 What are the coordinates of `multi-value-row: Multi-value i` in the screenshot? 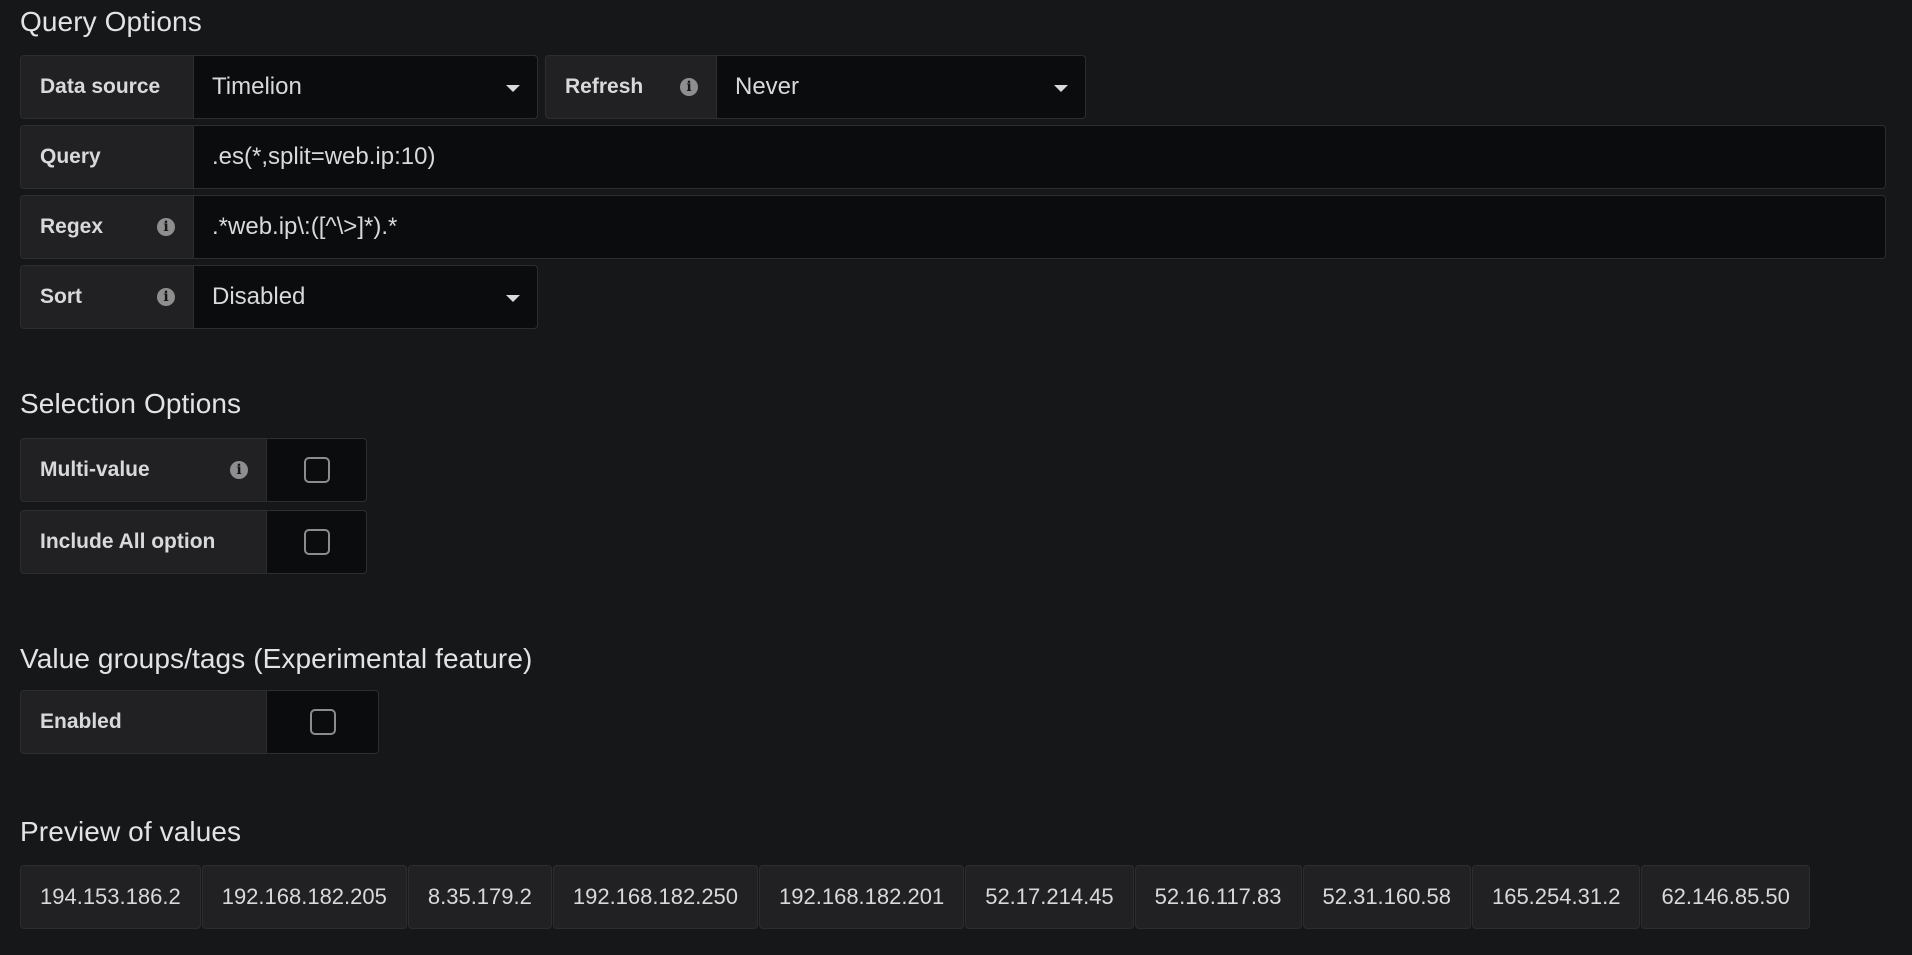 It's located at (193, 470).